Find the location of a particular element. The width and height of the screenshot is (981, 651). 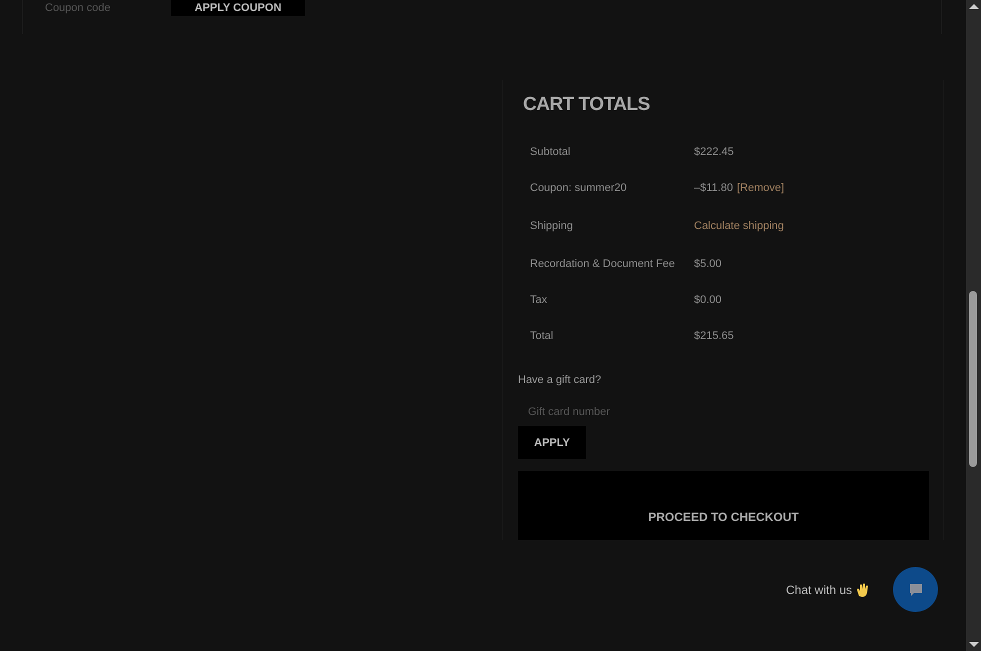

coupon-code-label: Coupon code is located at coordinates (78, 8).